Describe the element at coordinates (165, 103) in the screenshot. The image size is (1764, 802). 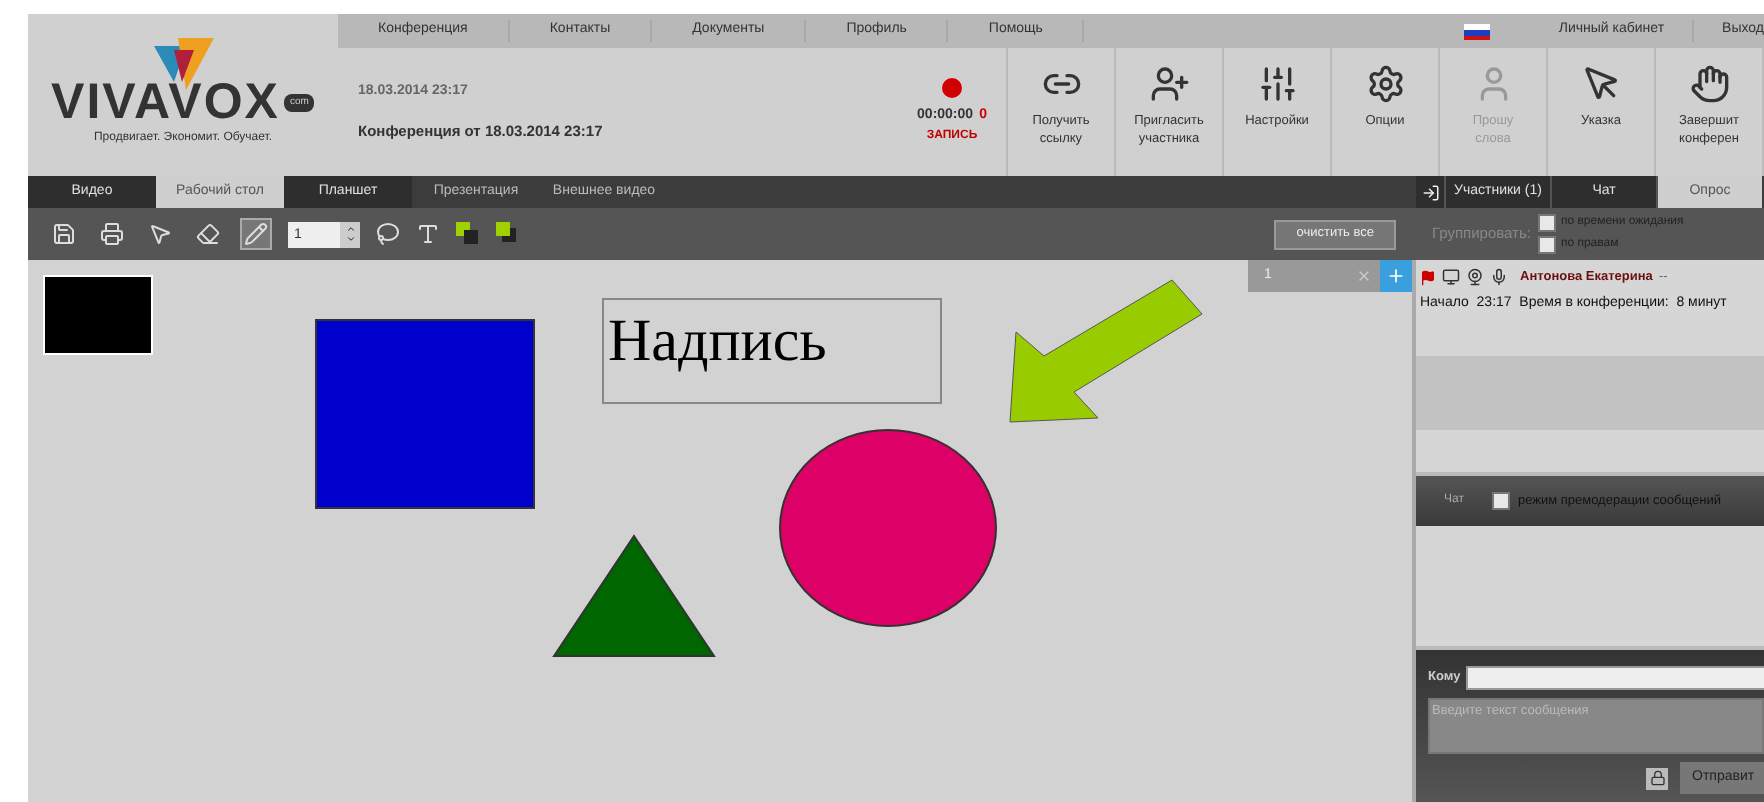
I see `logo-wordmark: VIVAVOX` at that location.